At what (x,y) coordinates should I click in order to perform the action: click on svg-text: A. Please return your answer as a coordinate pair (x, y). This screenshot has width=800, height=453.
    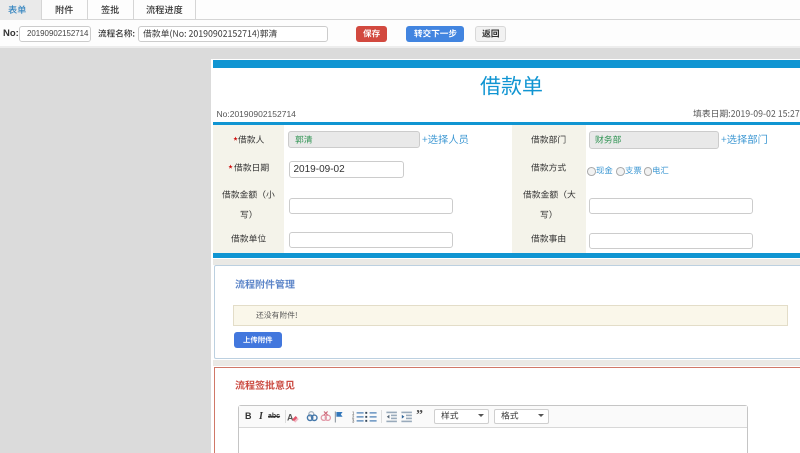
    Looking at the image, I should click on (290, 417).